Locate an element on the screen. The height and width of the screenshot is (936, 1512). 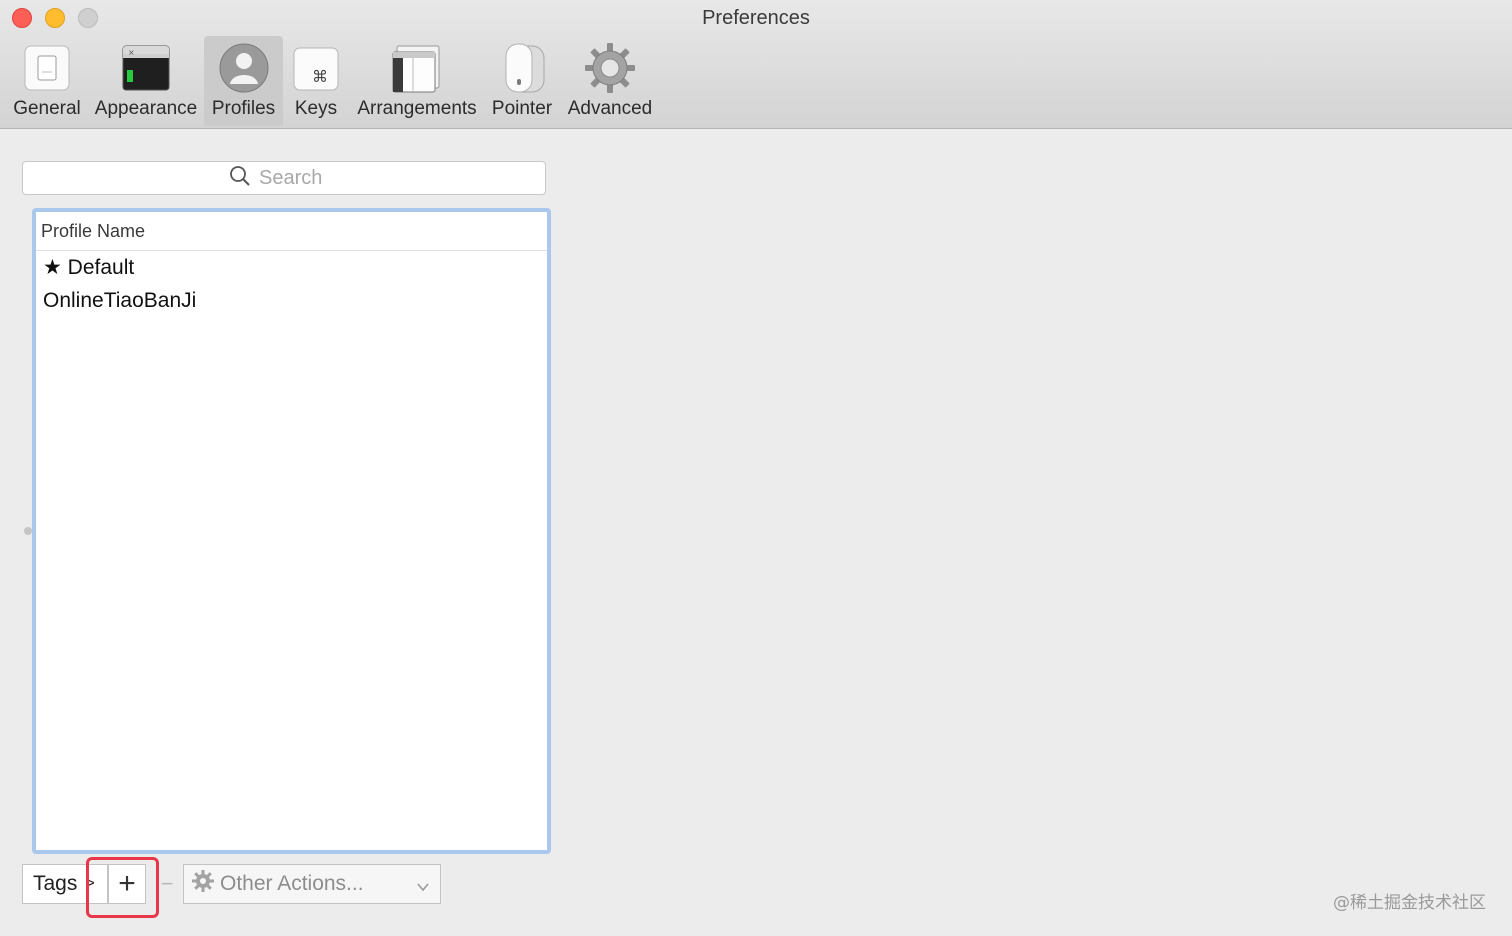
toolbar-appearance-label: Appearance is located at coordinates (146, 108).